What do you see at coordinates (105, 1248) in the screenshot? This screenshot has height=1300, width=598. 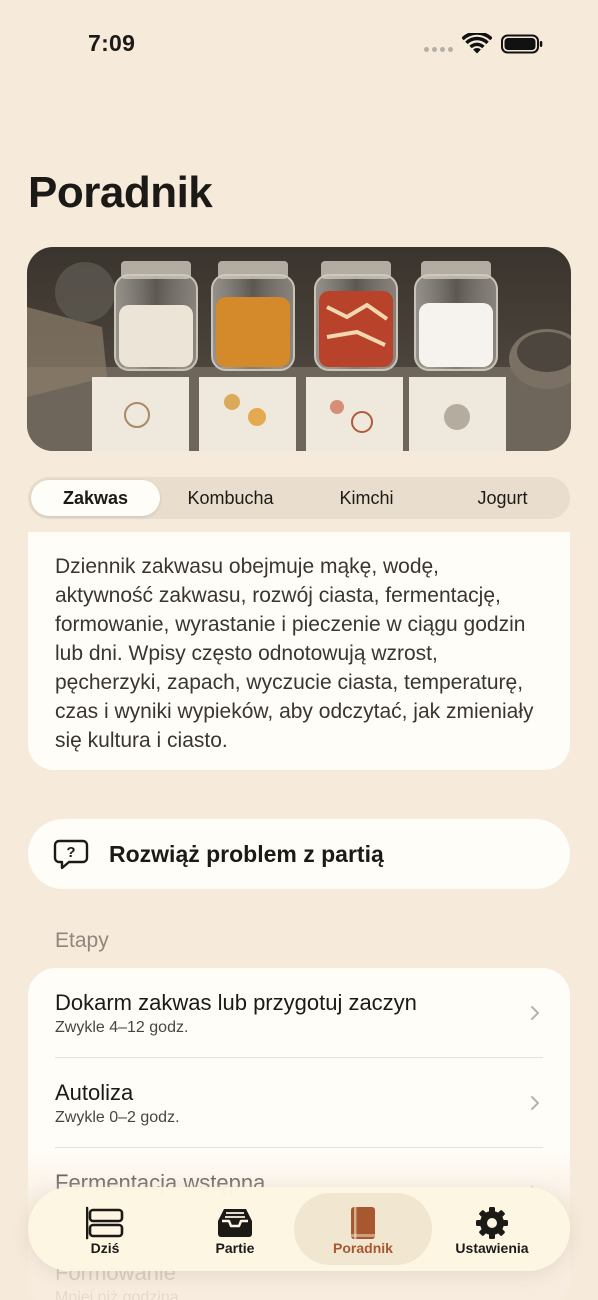 I see `tab-label: Dziś` at bounding box center [105, 1248].